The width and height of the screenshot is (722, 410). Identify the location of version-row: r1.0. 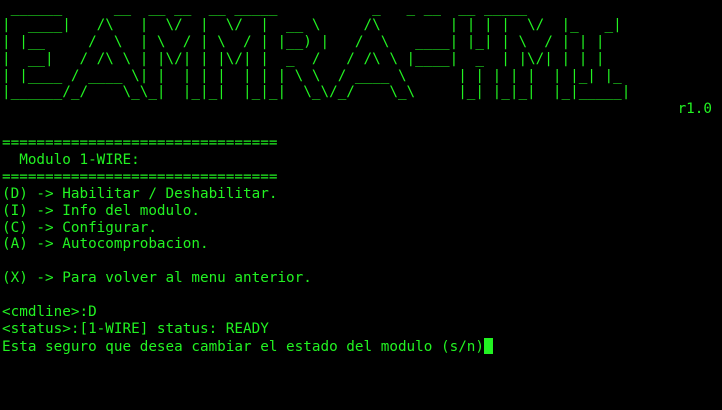
(361, 109).